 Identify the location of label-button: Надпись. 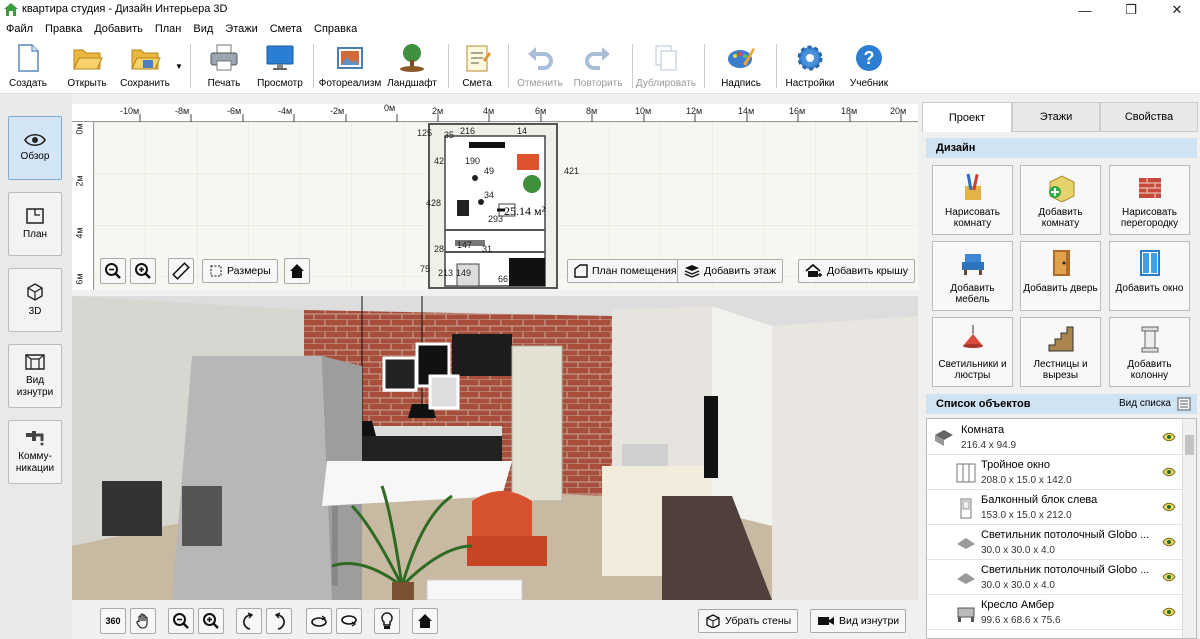
(741, 66).